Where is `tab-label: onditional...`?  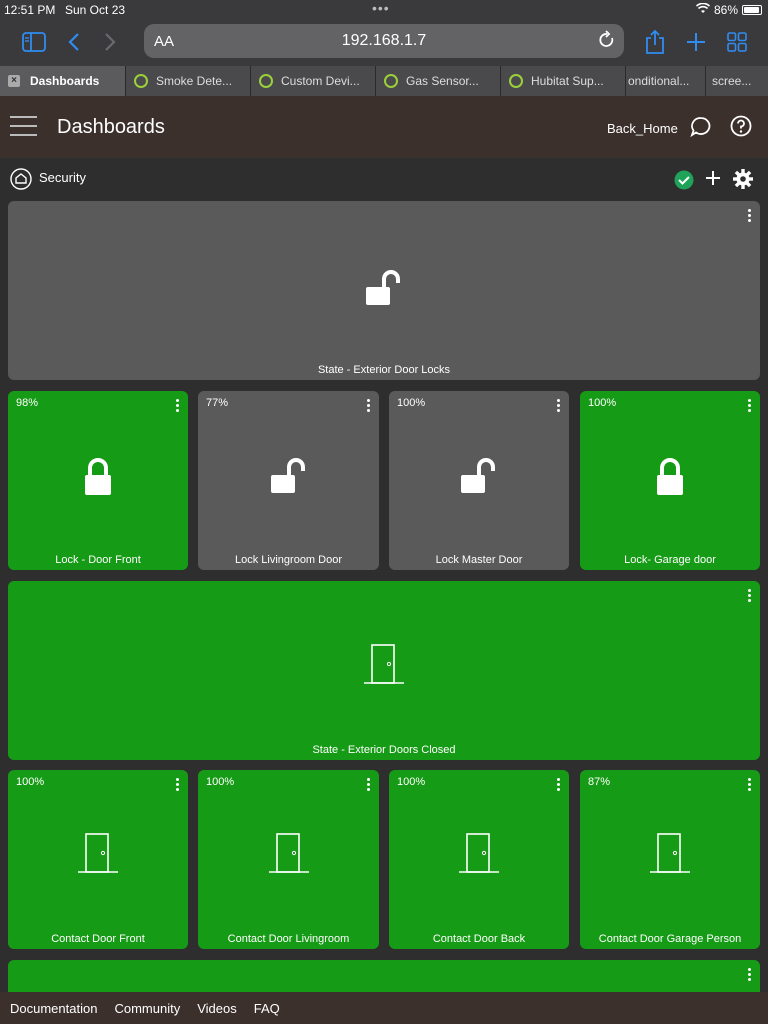
tab-label: onditional... is located at coordinates (659, 81).